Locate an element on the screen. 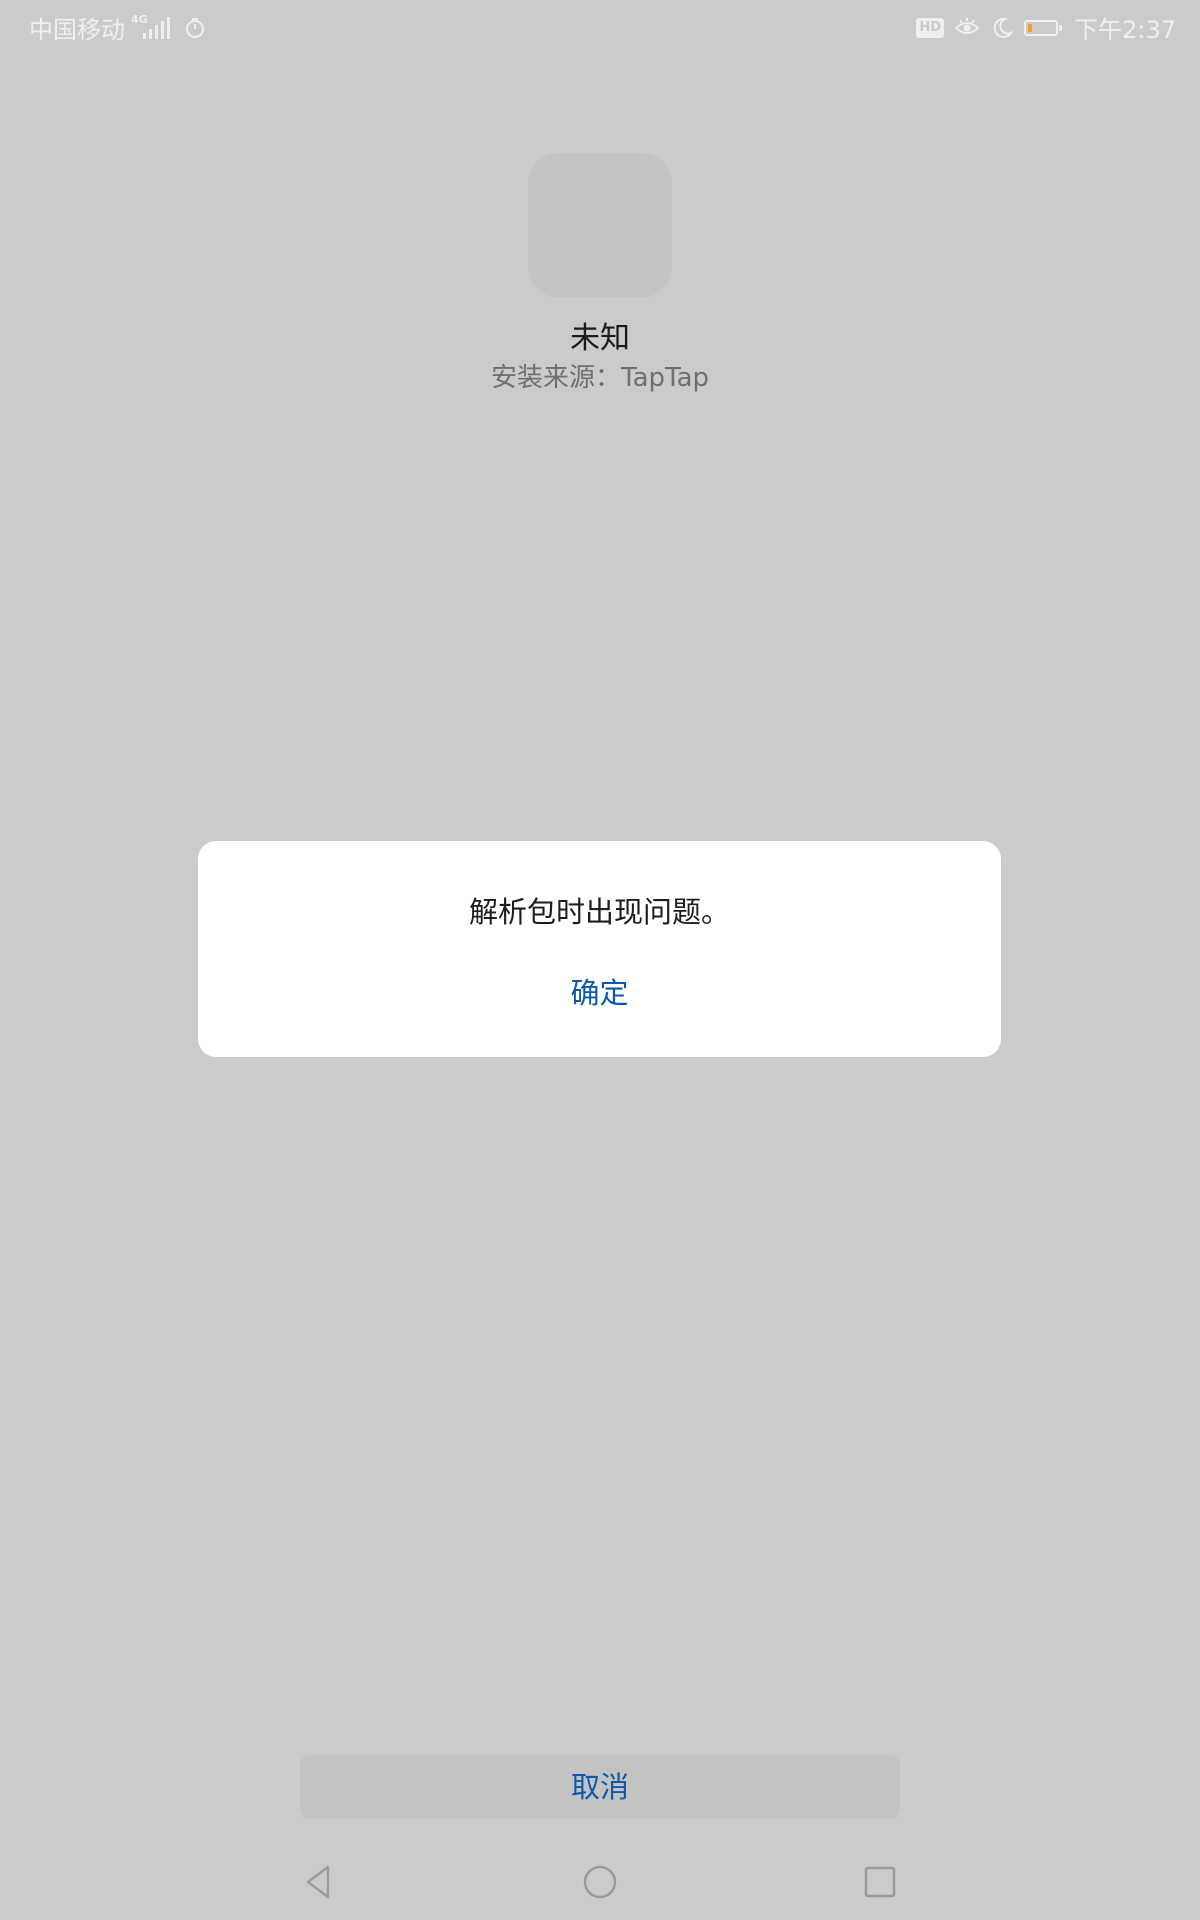  app-placeholder-icon is located at coordinates (600, 225).